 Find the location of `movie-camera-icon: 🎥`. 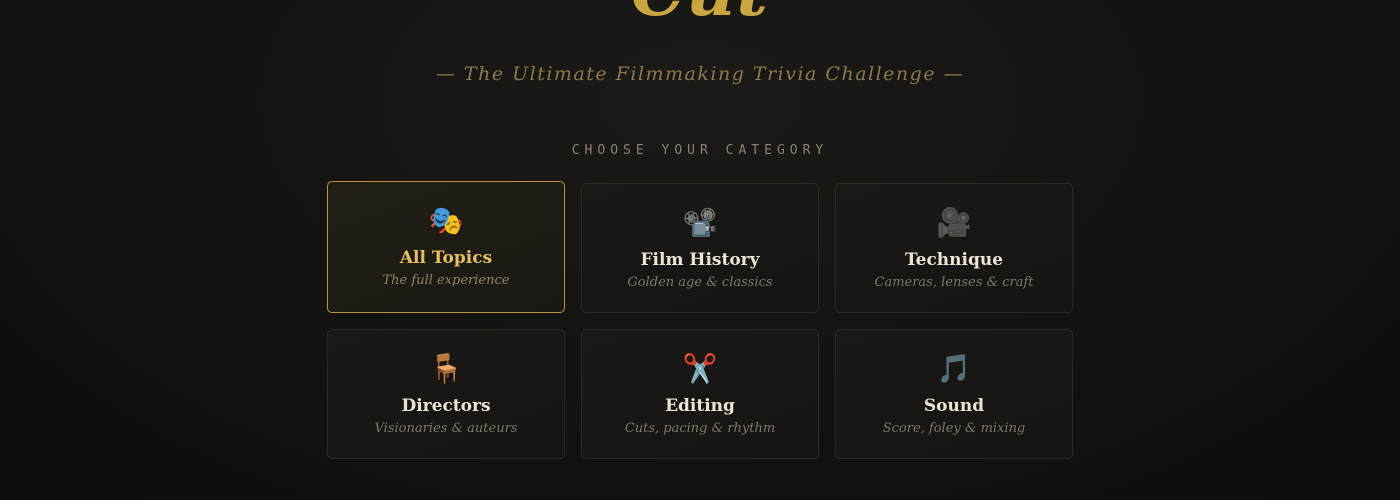

movie-camera-icon: 🎥 is located at coordinates (954, 222).